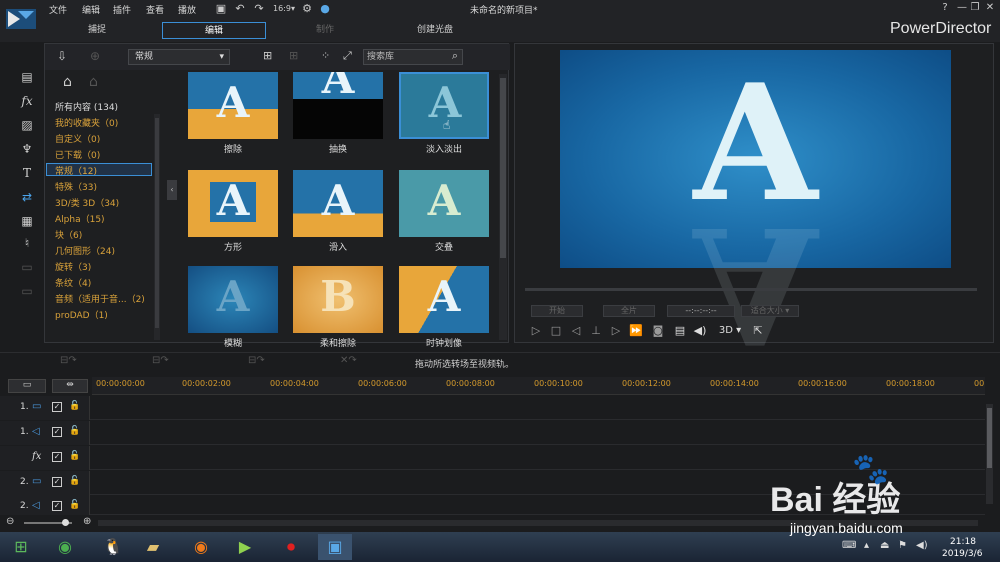 The image size is (1000, 562). Describe the element at coordinates (945, 8) in the screenshot. I see `help-icon: ?` at that location.